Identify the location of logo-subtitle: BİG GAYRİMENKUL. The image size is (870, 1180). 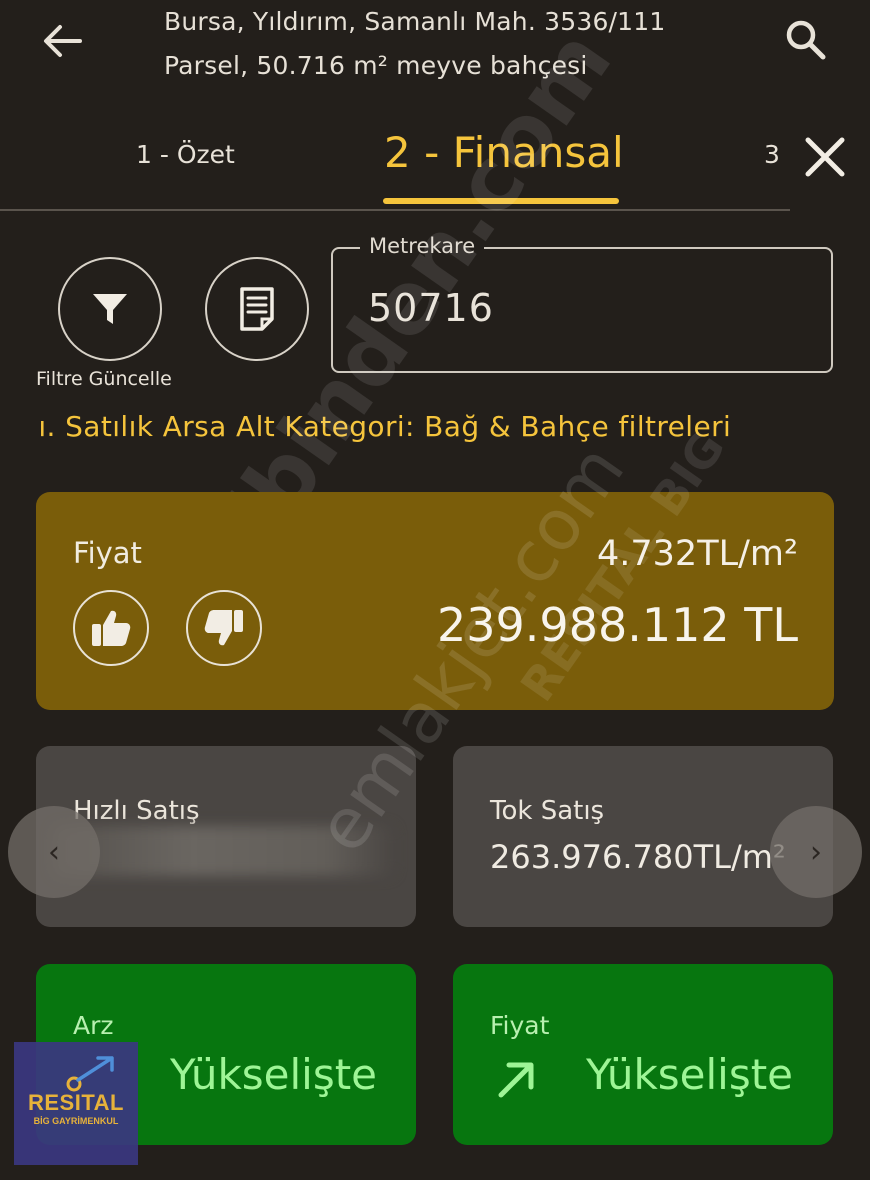
(76, 1121).